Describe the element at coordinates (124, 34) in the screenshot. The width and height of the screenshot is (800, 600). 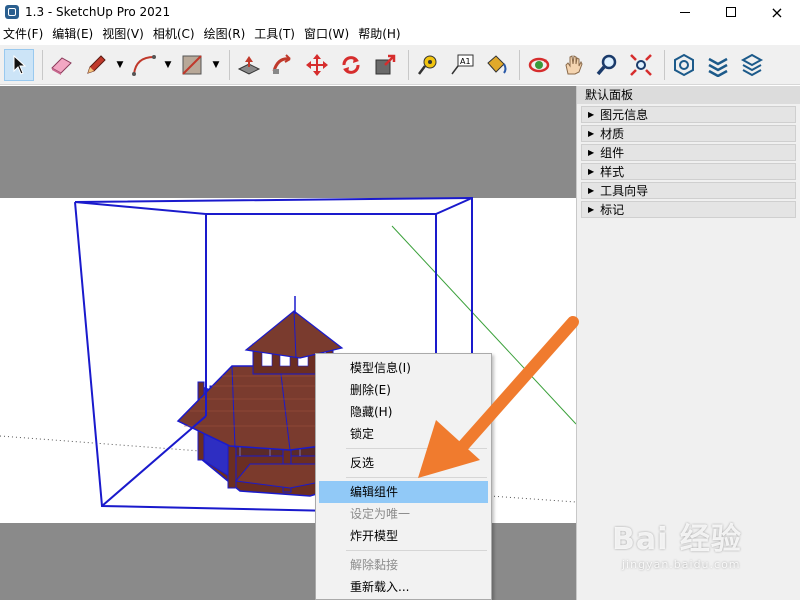
I see `menu-view: 视图(V)` at that location.